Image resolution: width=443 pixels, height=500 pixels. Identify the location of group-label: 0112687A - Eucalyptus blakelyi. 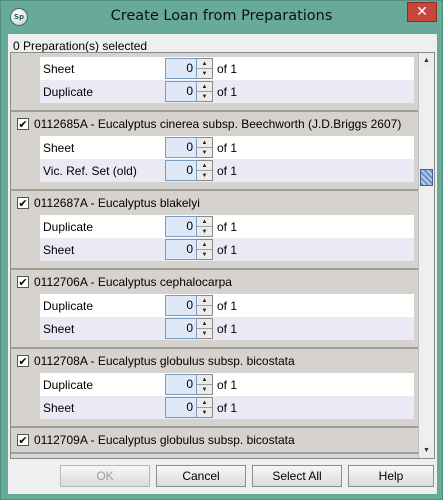
(117, 203).